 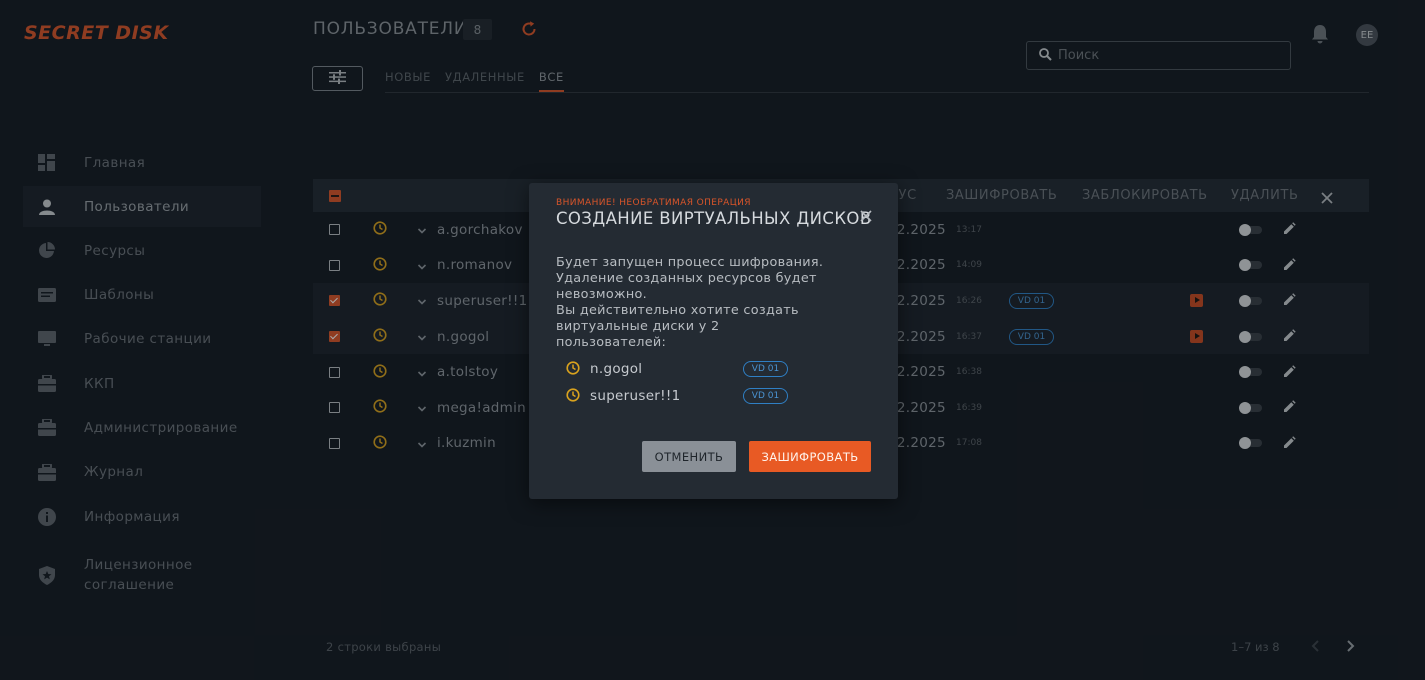 I want to click on close-icon, so click(x=866, y=216).